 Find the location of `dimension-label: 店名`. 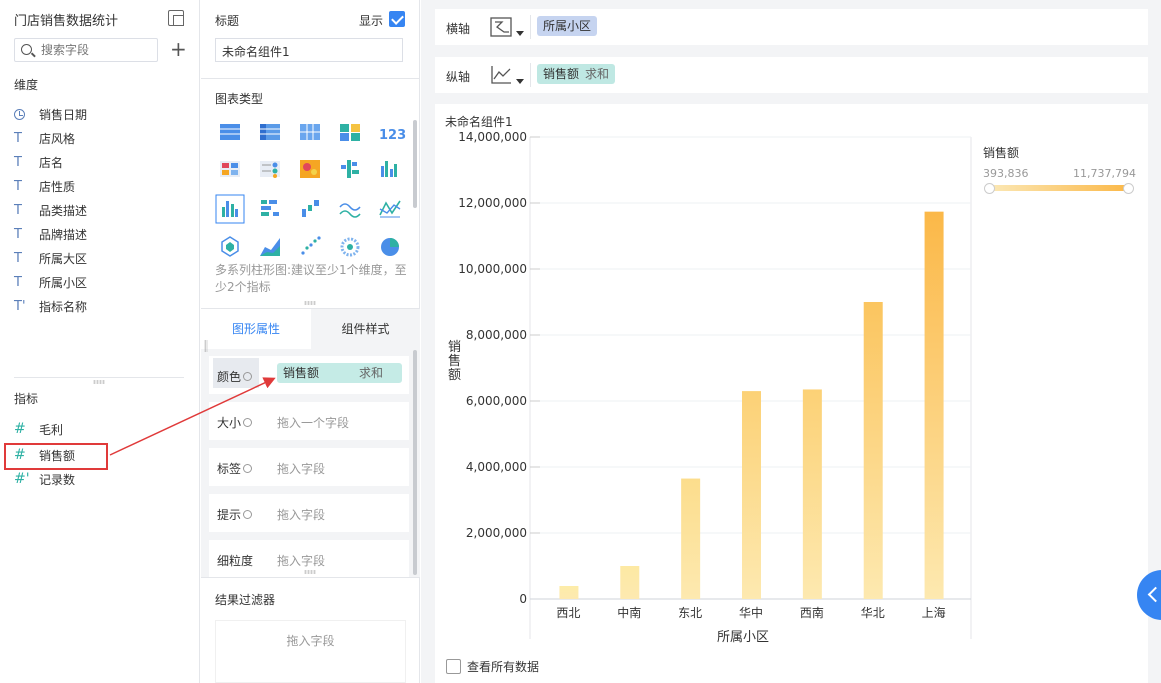

dimension-label: 店名 is located at coordinates (51, 162).